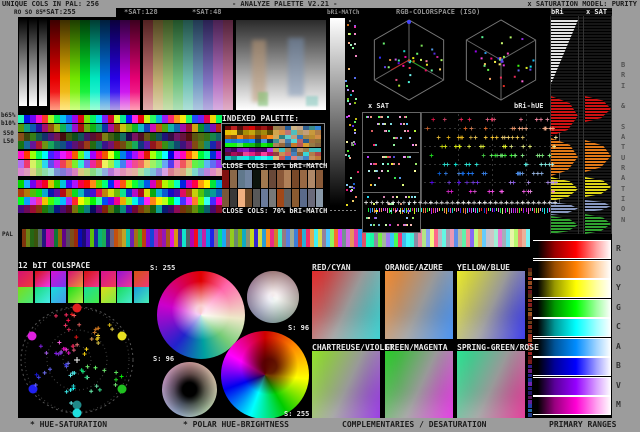 Image resolution: width=640 pixels, height=432 pixels. Describe the element at coordinates (618, 307) in the screenshot. I see `primary-range-row-label: G` at that location.